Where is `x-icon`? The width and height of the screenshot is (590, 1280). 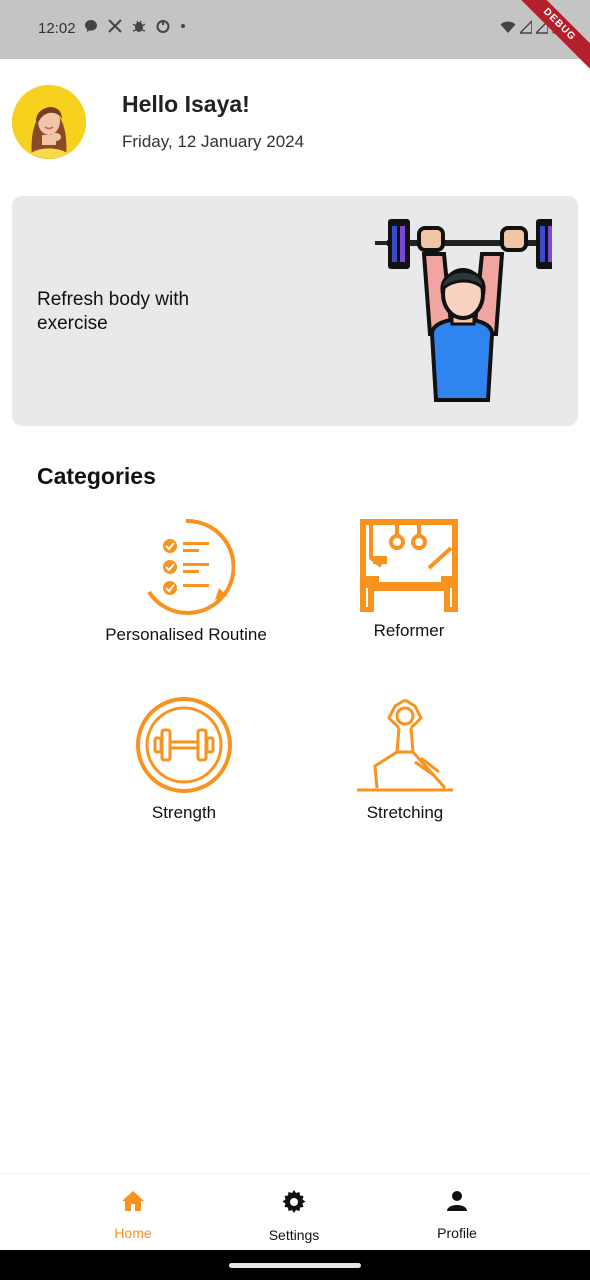
x-icon is located at coordinates (115, 26).